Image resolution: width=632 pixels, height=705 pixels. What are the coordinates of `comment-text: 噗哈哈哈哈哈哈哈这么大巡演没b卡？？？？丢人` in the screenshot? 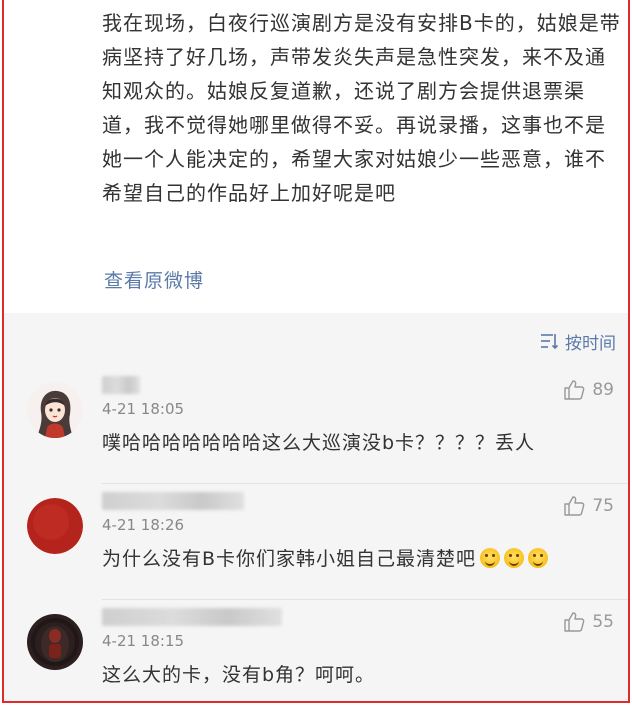 It's located at (319, 443).